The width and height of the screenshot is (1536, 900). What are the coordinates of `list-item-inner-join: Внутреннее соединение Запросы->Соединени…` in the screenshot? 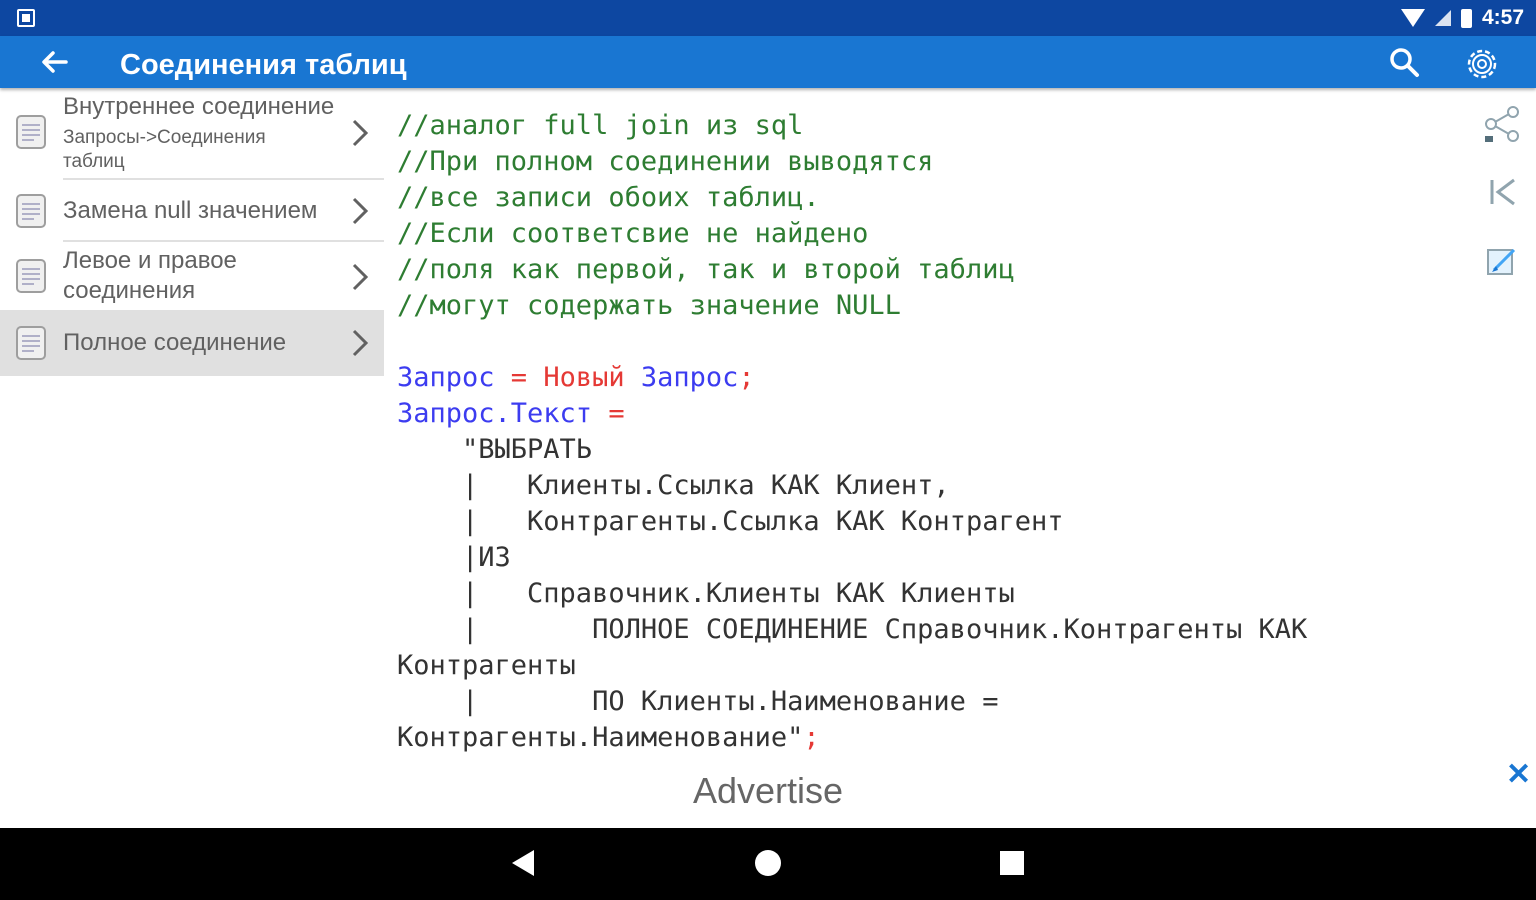 It's located at (192, 134).